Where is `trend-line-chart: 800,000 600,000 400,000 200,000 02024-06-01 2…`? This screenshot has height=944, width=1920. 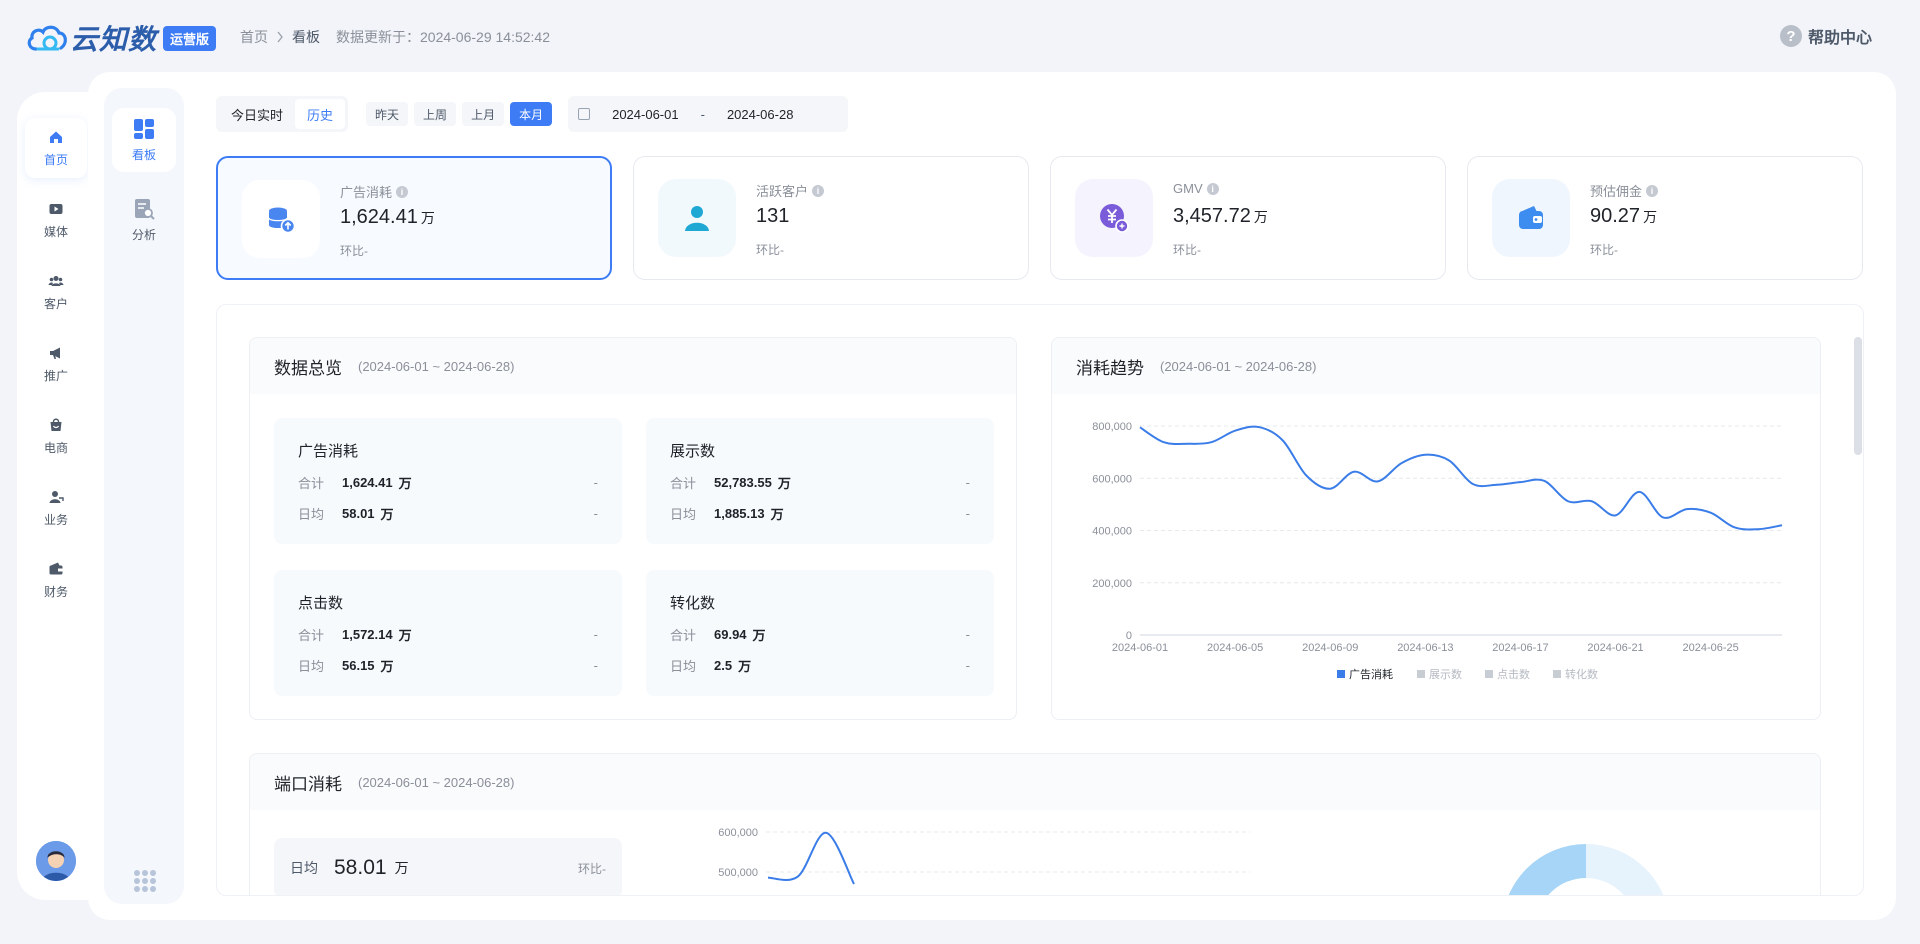 trend-line-chart: 800,000 600,000 400,000 200,000 02024-06-01 2… is located at coordinates (1436, 557).